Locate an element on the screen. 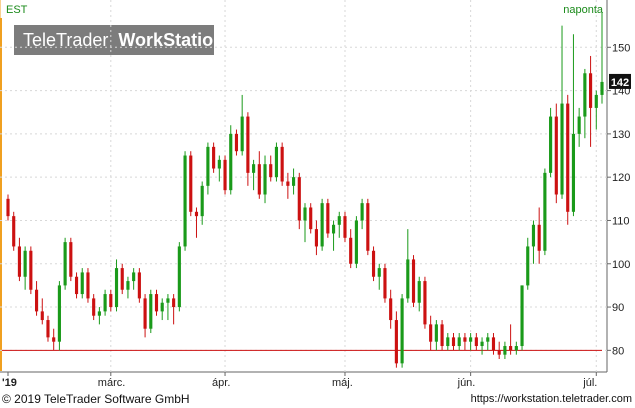  x-tick-label: máj. is located at coordinates (342, 383).